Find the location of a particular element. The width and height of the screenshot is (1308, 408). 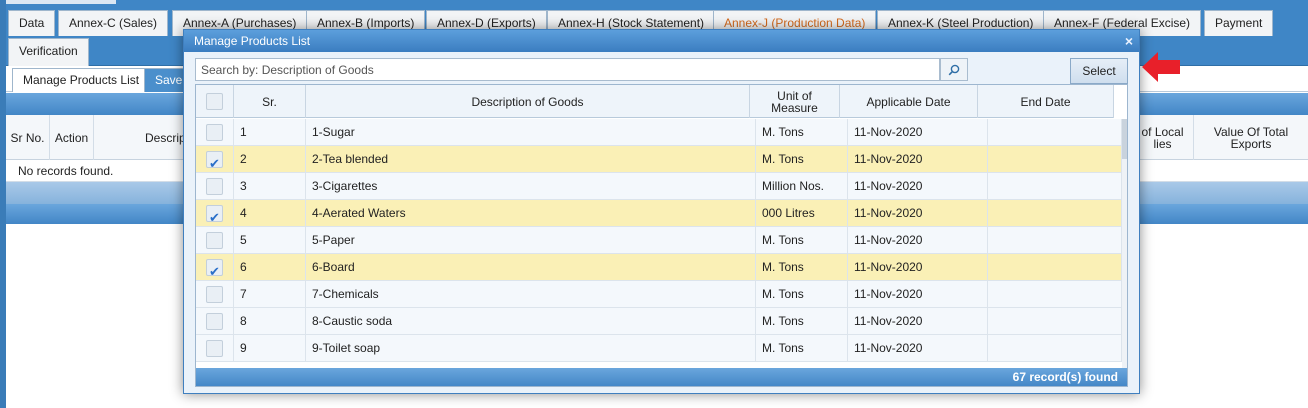

cell-uom: 000 Litres is located at coordinates (802, 213).